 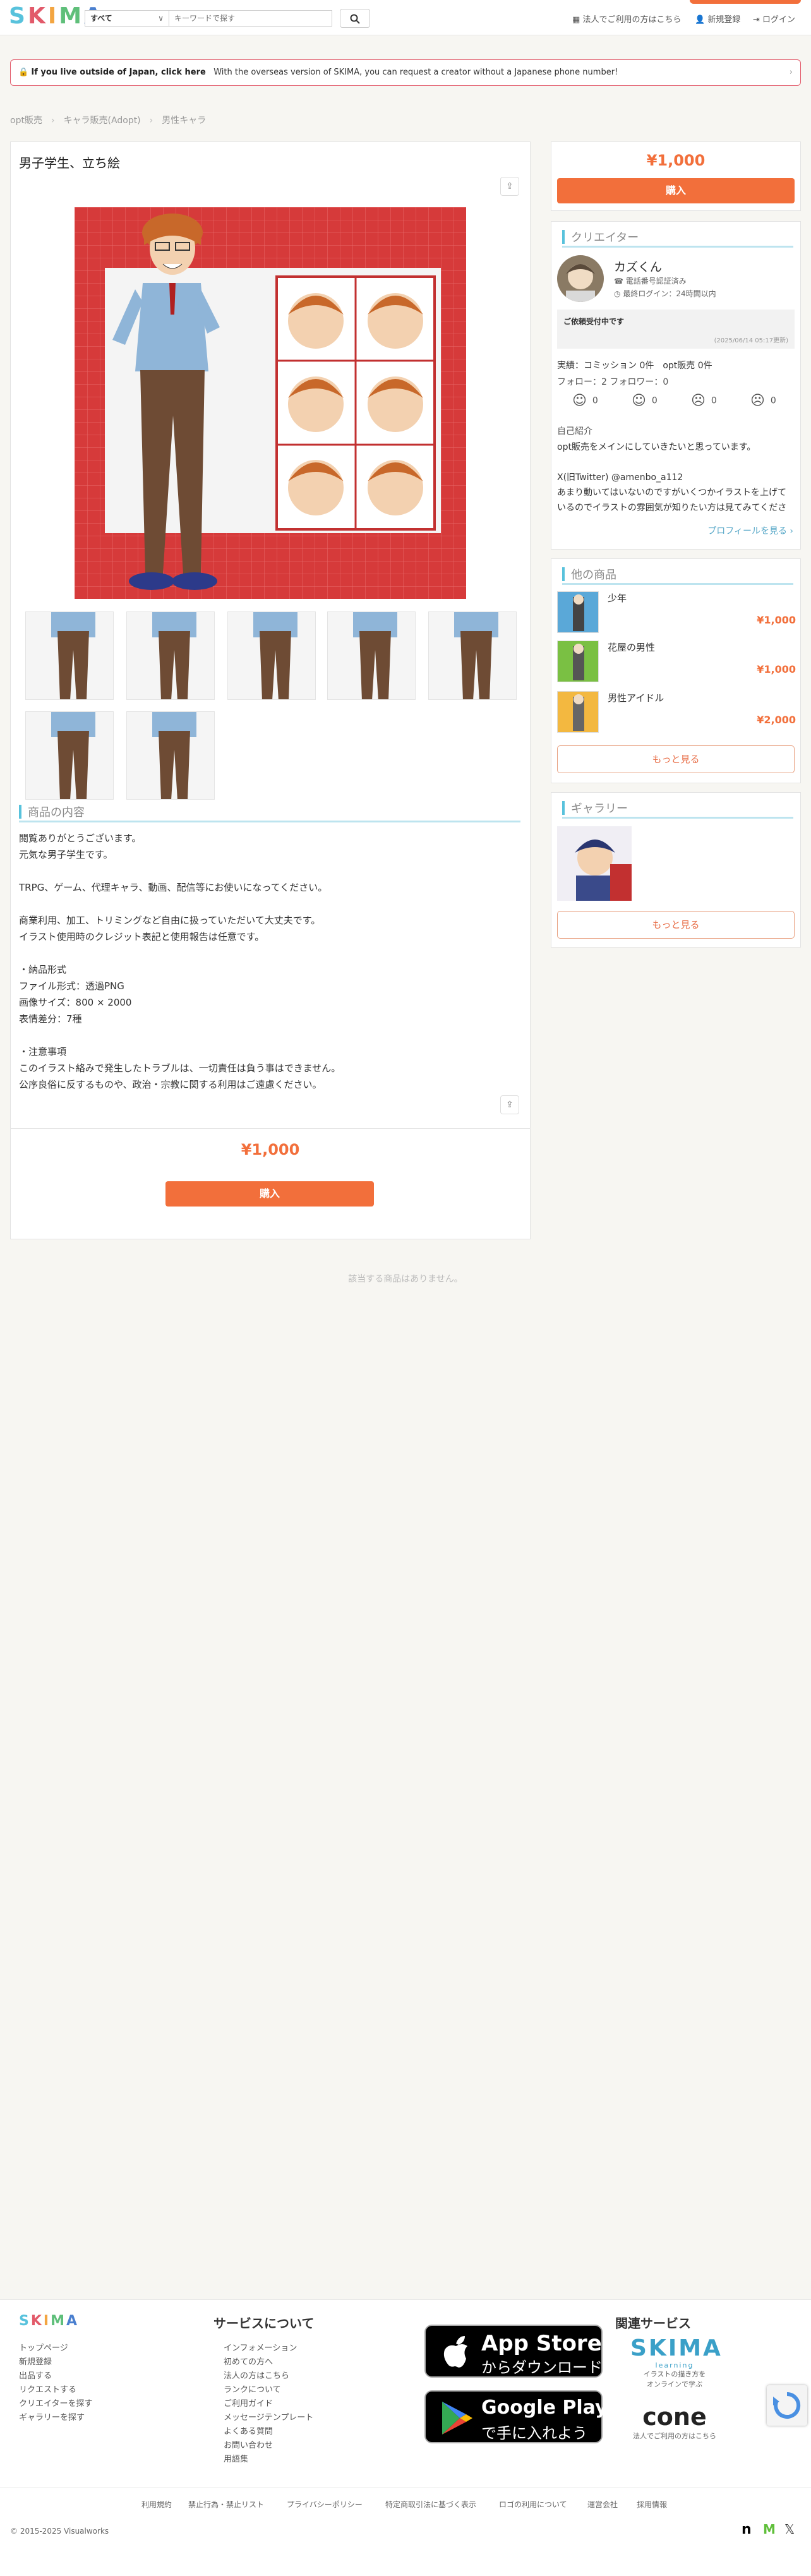 What do you see at coordinates (455, 2352) in the screenshot?
I see `apple-icon` at bounding box center [455, 2352].